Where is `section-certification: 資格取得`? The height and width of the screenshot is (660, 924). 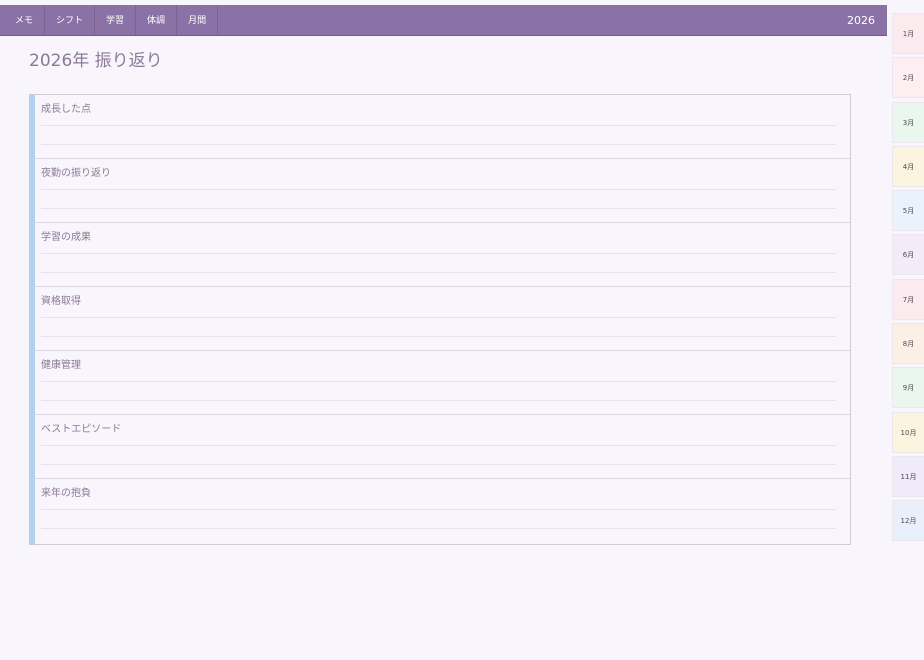 section-certification: 資格取得 is located at coordinates (442, 319).